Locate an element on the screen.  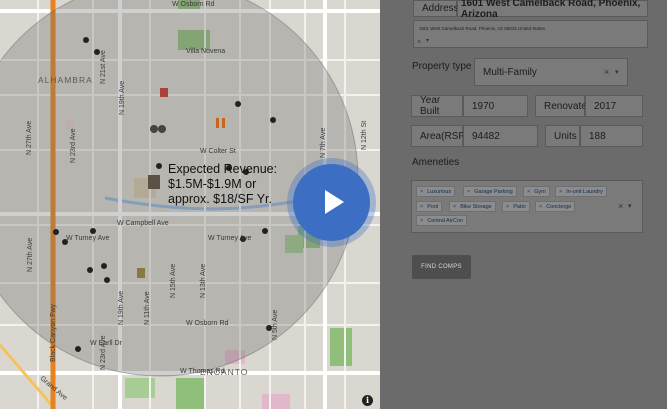
property-type-label: Property type is located at coordinates (442, 66).